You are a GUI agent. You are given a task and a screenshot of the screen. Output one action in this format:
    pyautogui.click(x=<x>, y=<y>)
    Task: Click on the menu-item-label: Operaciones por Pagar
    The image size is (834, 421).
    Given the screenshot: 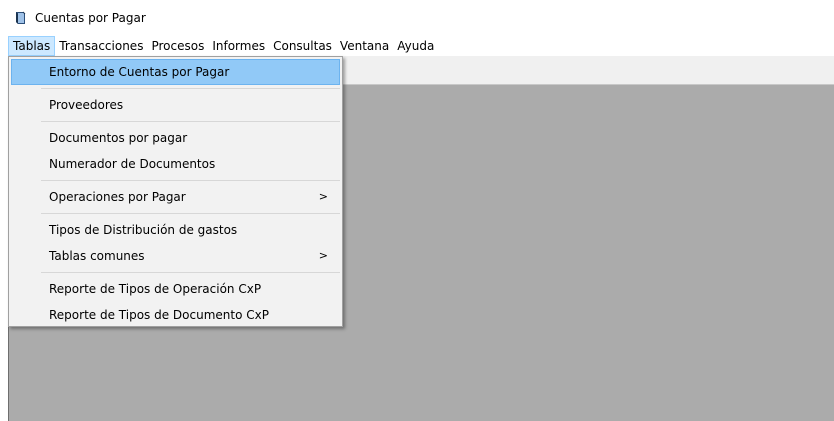 What is the action you would take?
    pyautogui.click(x=117, y=197)
    